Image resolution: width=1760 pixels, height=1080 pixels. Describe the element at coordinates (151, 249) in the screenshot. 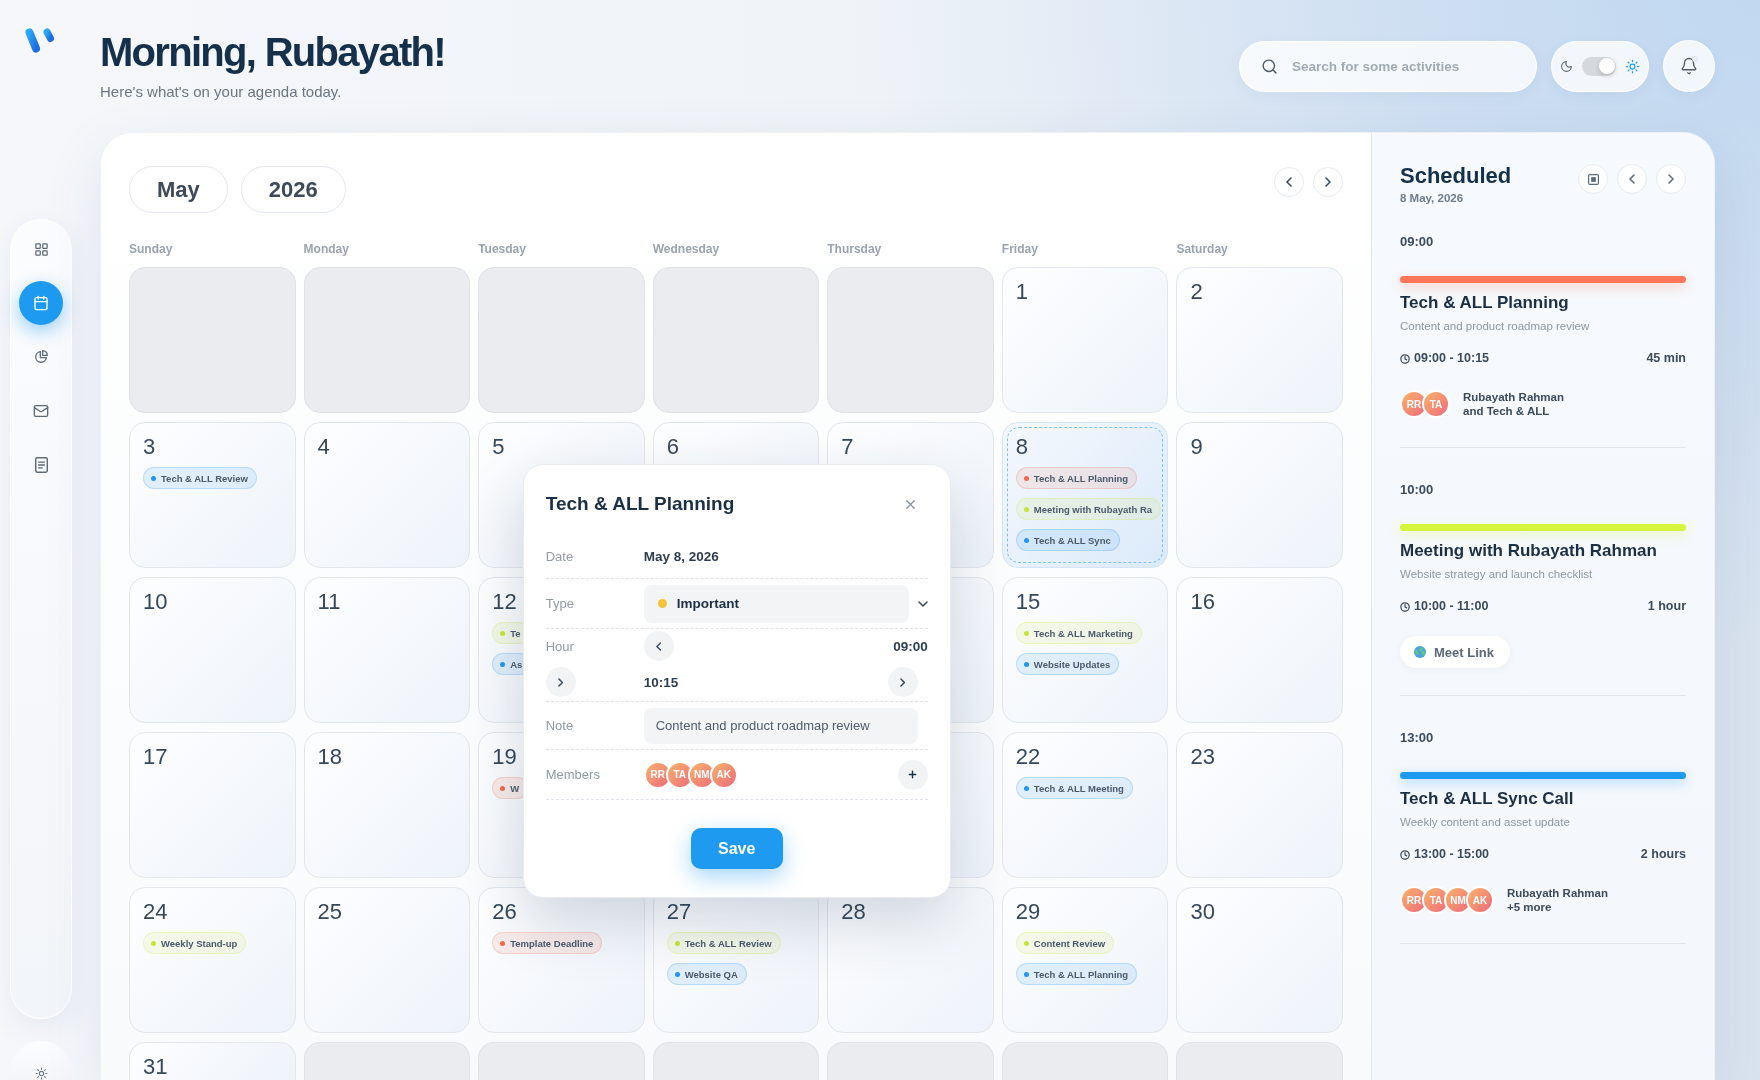

I see `weekday-label: Sunday` at that location.